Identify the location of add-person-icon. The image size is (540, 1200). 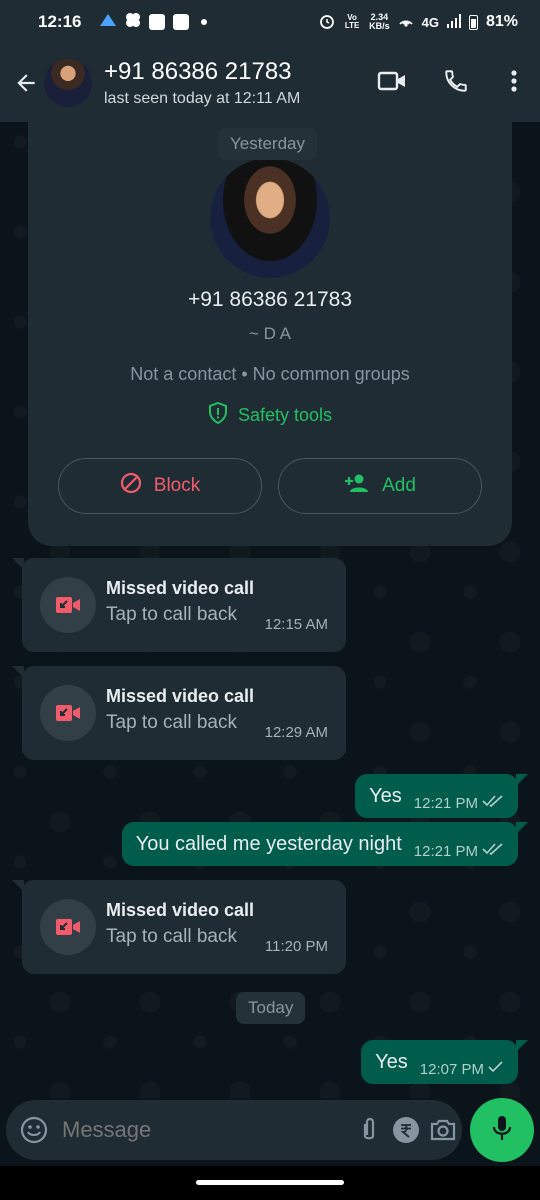
(357, 486).